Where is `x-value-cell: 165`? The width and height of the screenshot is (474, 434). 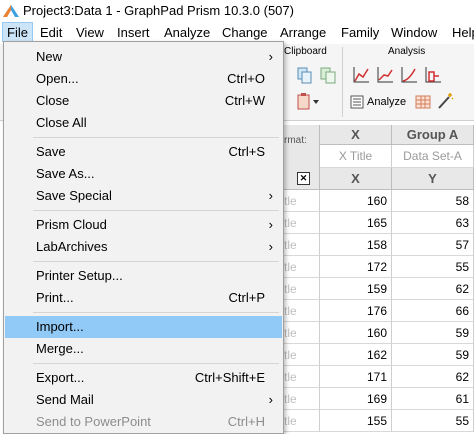
x-value-cell: 165 is located at coordinates (356, 223).